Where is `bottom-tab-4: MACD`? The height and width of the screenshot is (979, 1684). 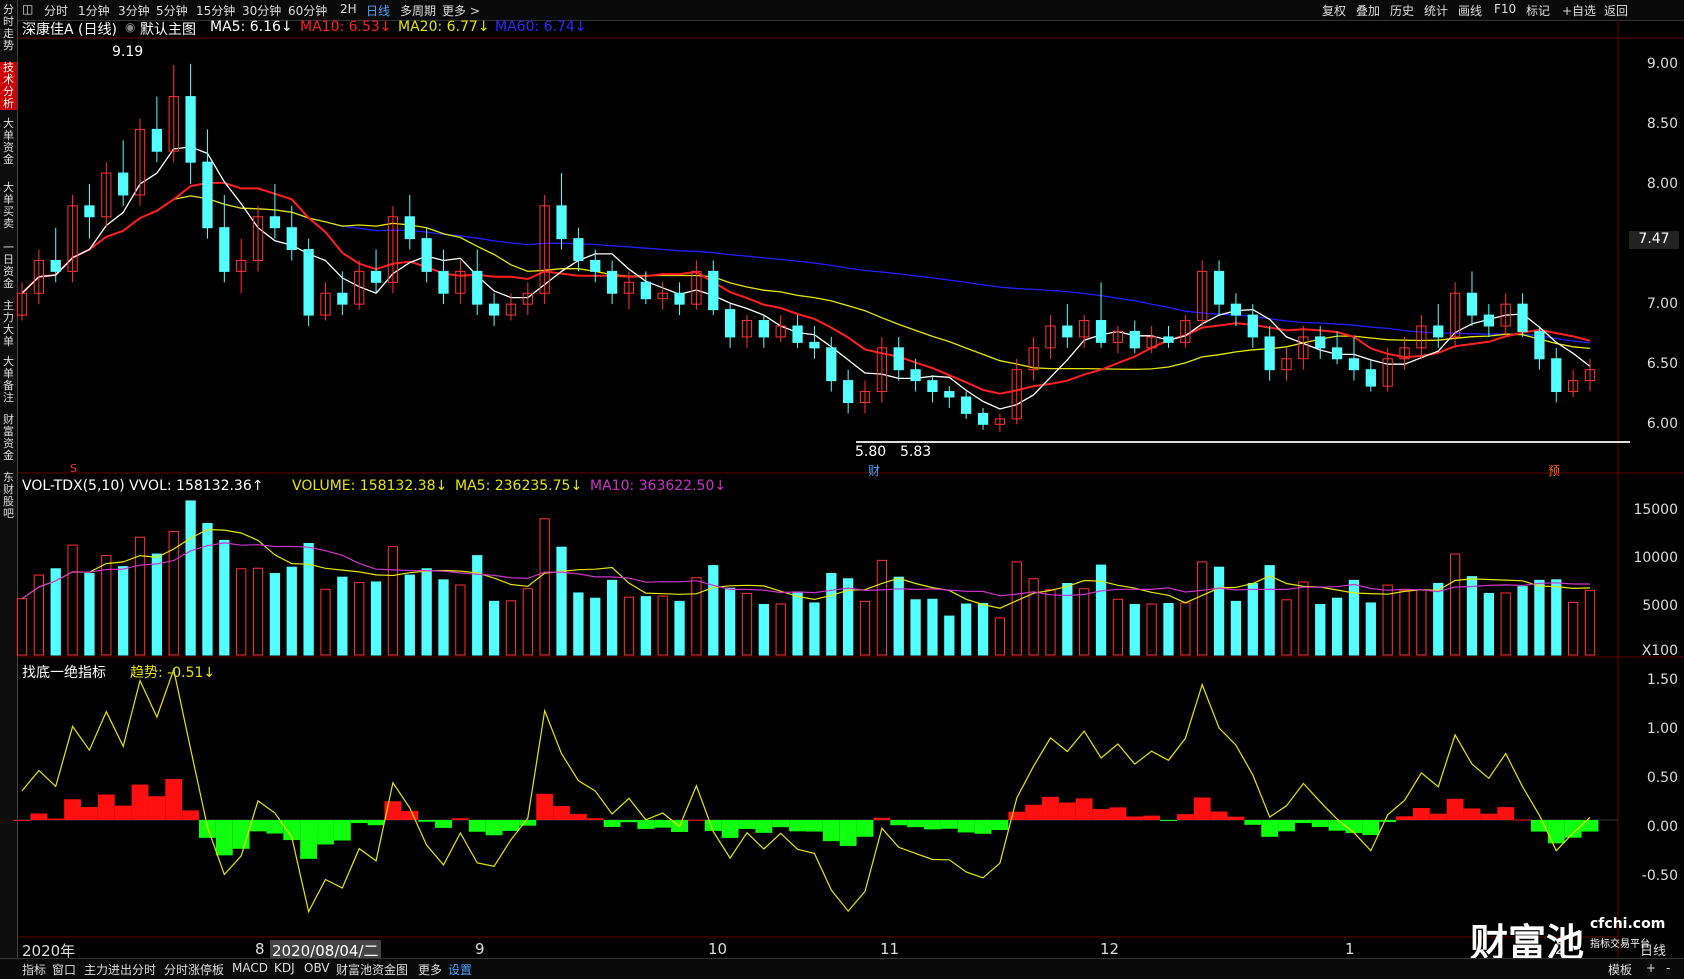 bottom-tab-4: MACD is located at coordinates (250, 968).